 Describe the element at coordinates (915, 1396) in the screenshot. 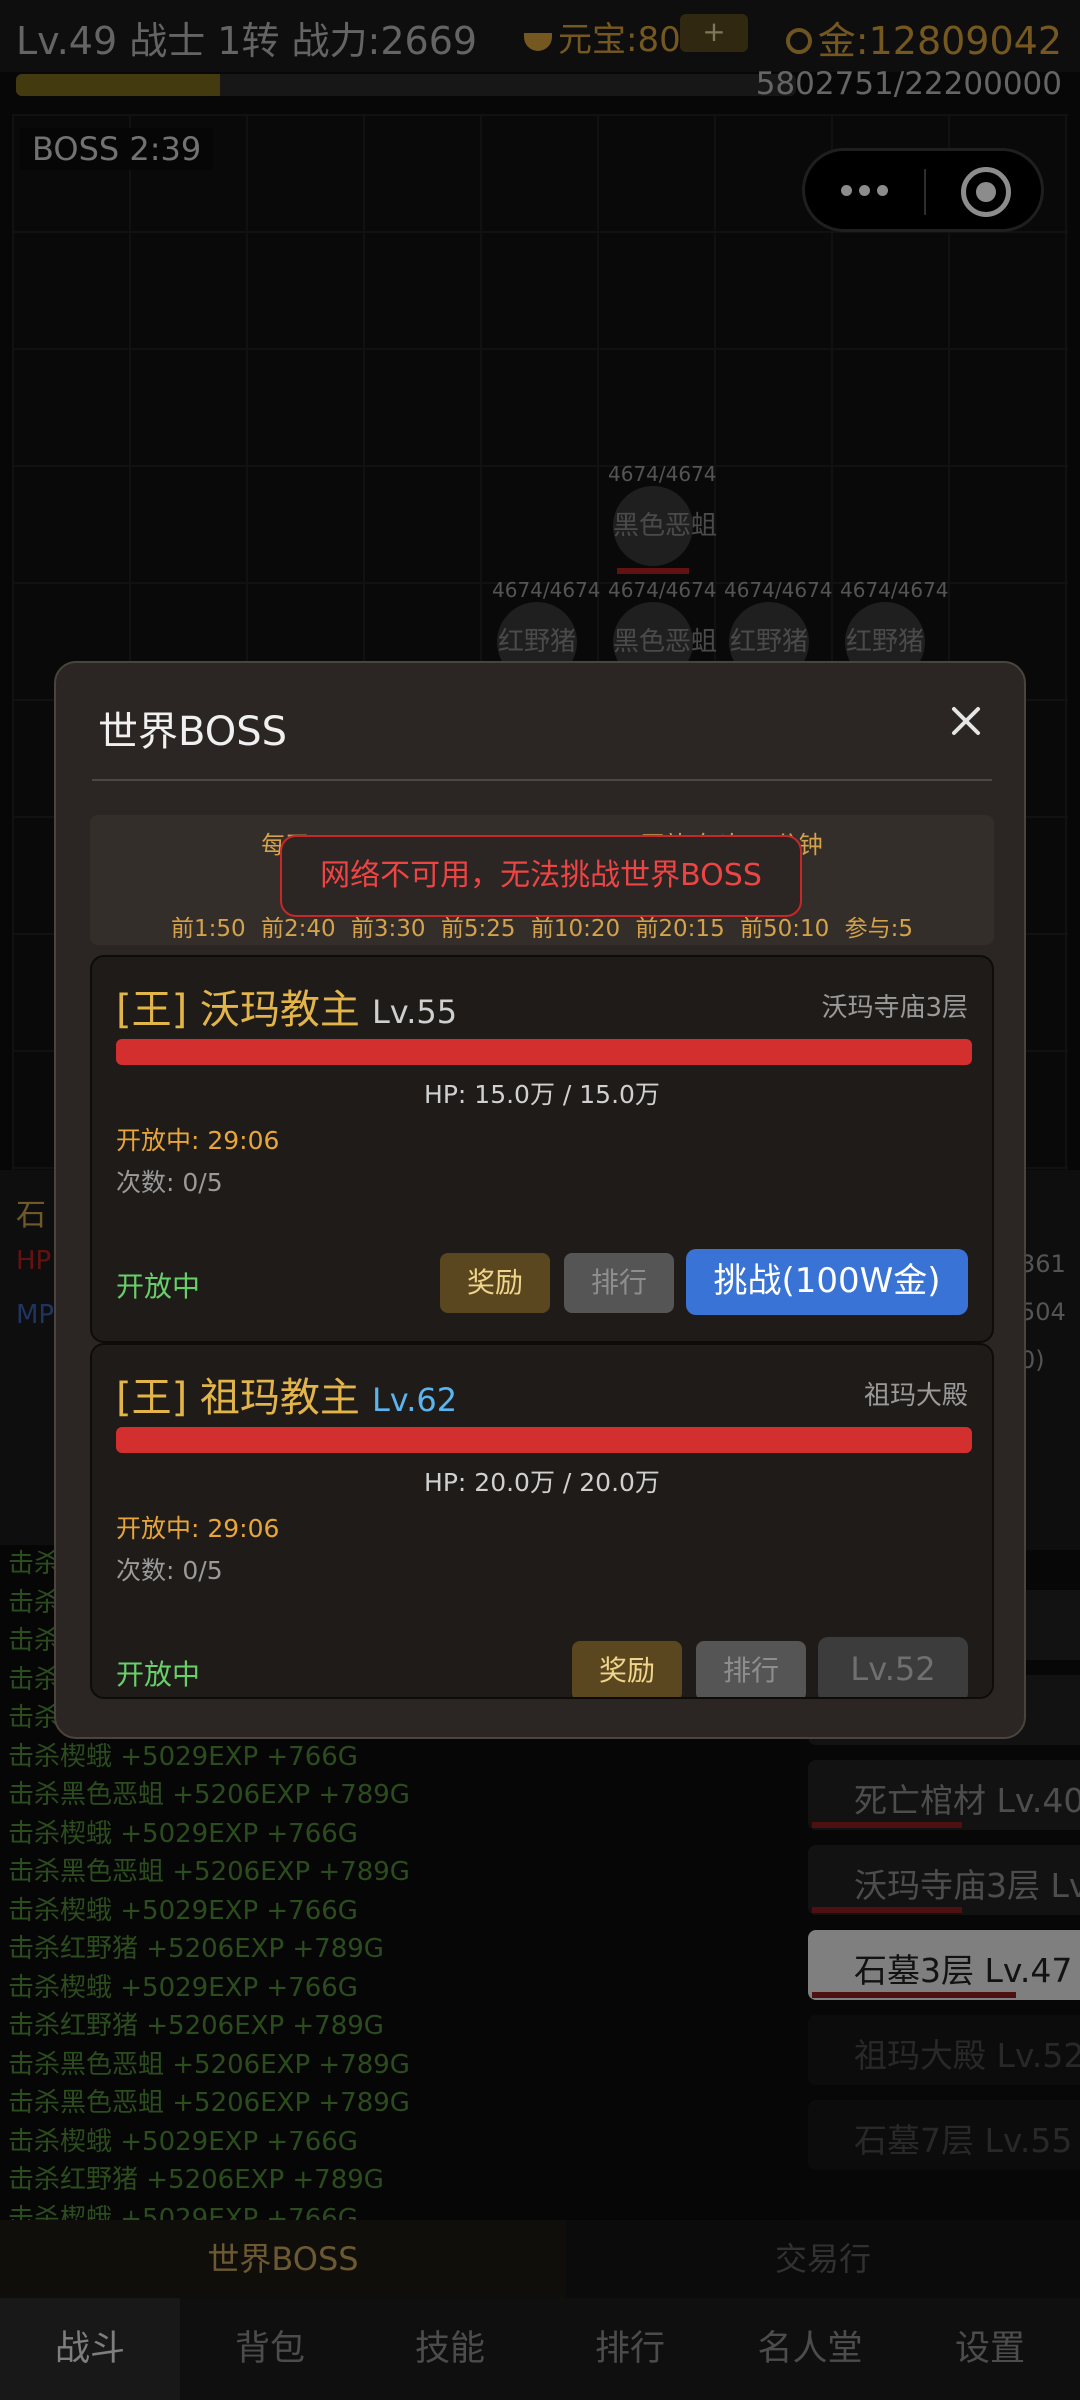

I see `boss-location: 祖玛大殿` at that location.